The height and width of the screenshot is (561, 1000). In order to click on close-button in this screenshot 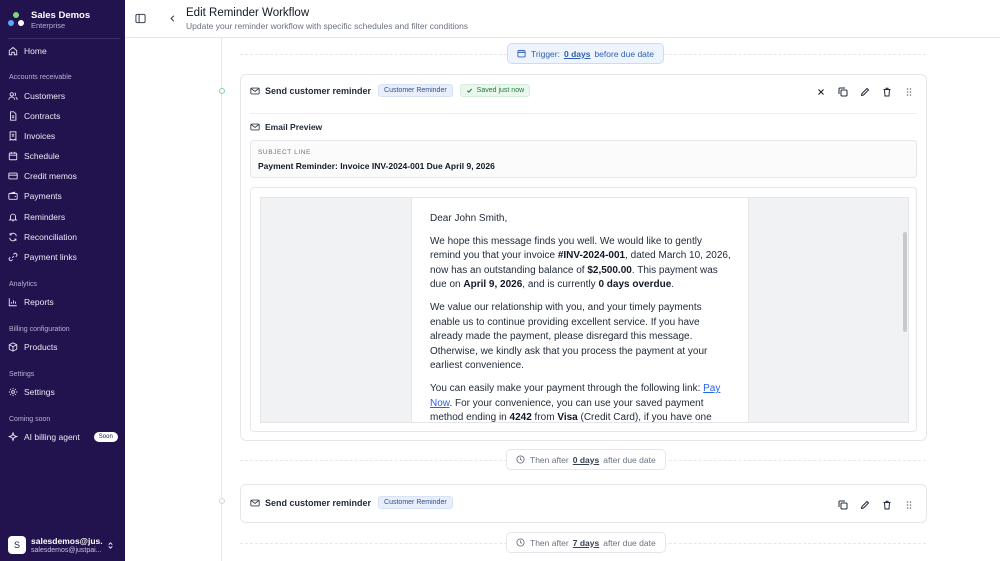, I will do `click(821, 92)`.